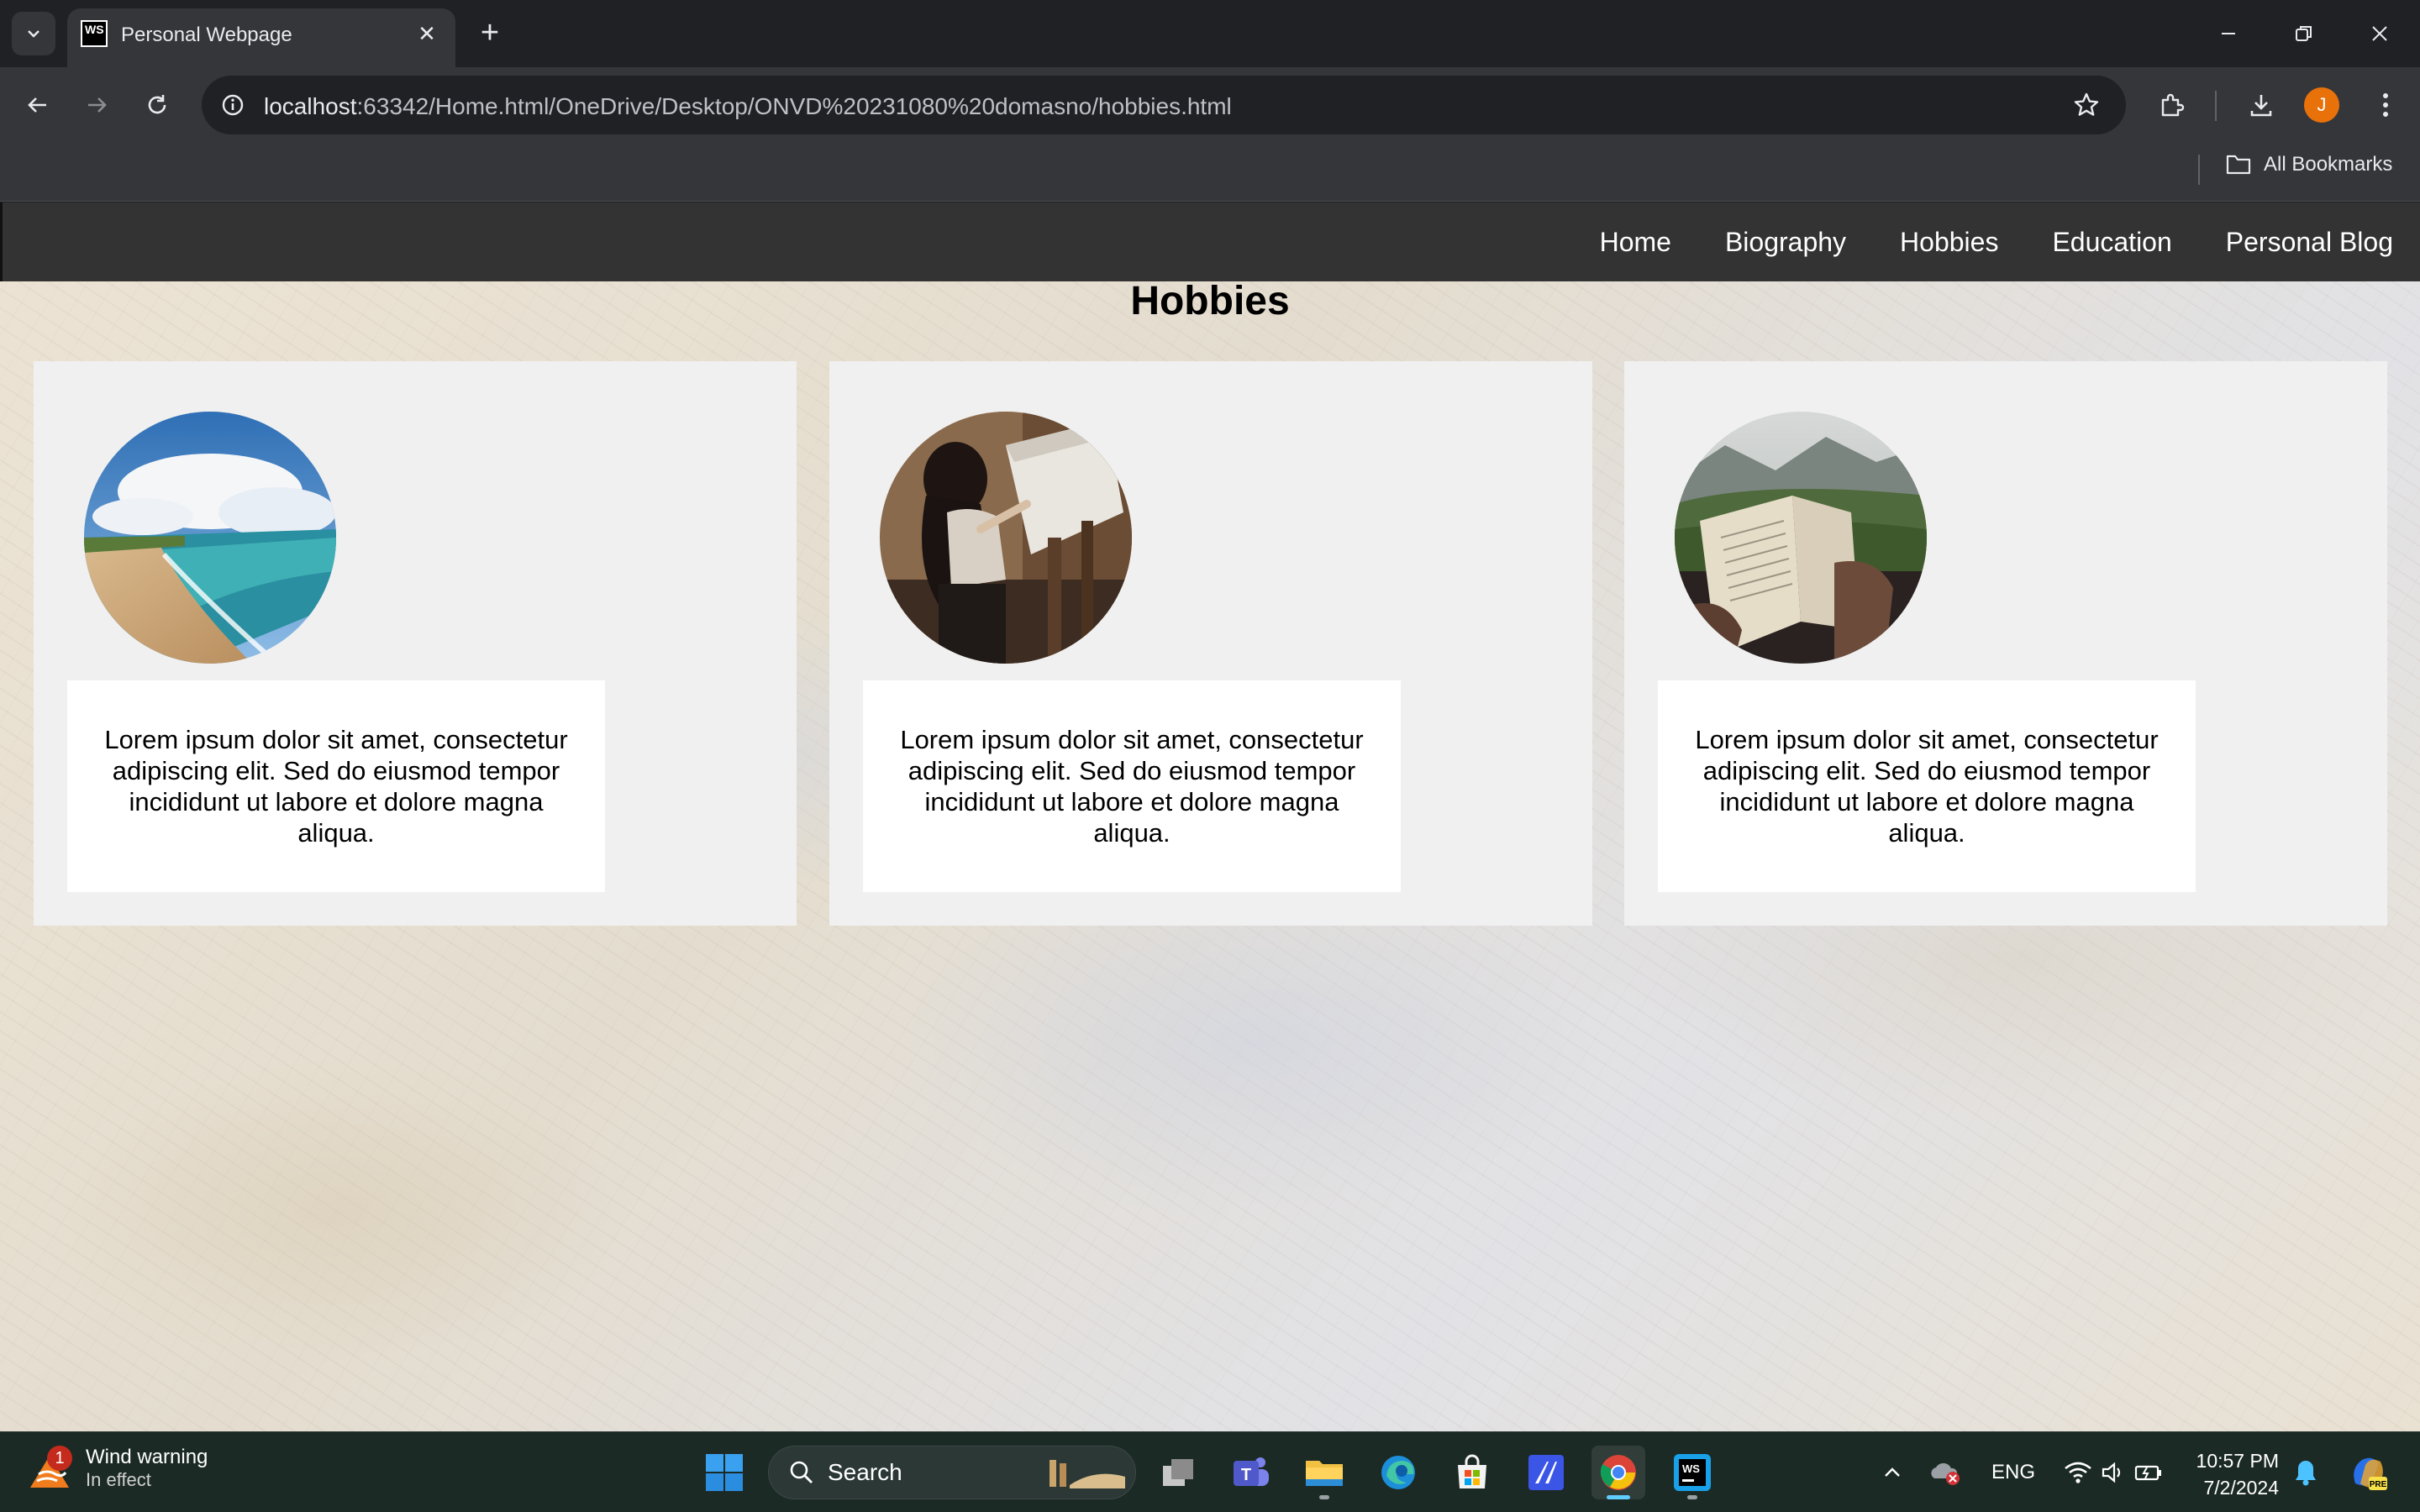  I want to click on reload-button, so click(157, 105).